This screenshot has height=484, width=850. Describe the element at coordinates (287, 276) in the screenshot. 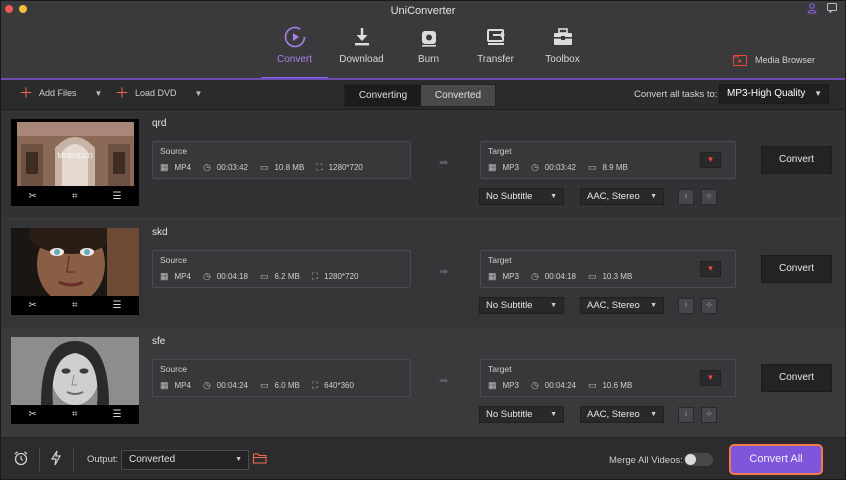

I see `source-size: 6.2 MB` at that location.